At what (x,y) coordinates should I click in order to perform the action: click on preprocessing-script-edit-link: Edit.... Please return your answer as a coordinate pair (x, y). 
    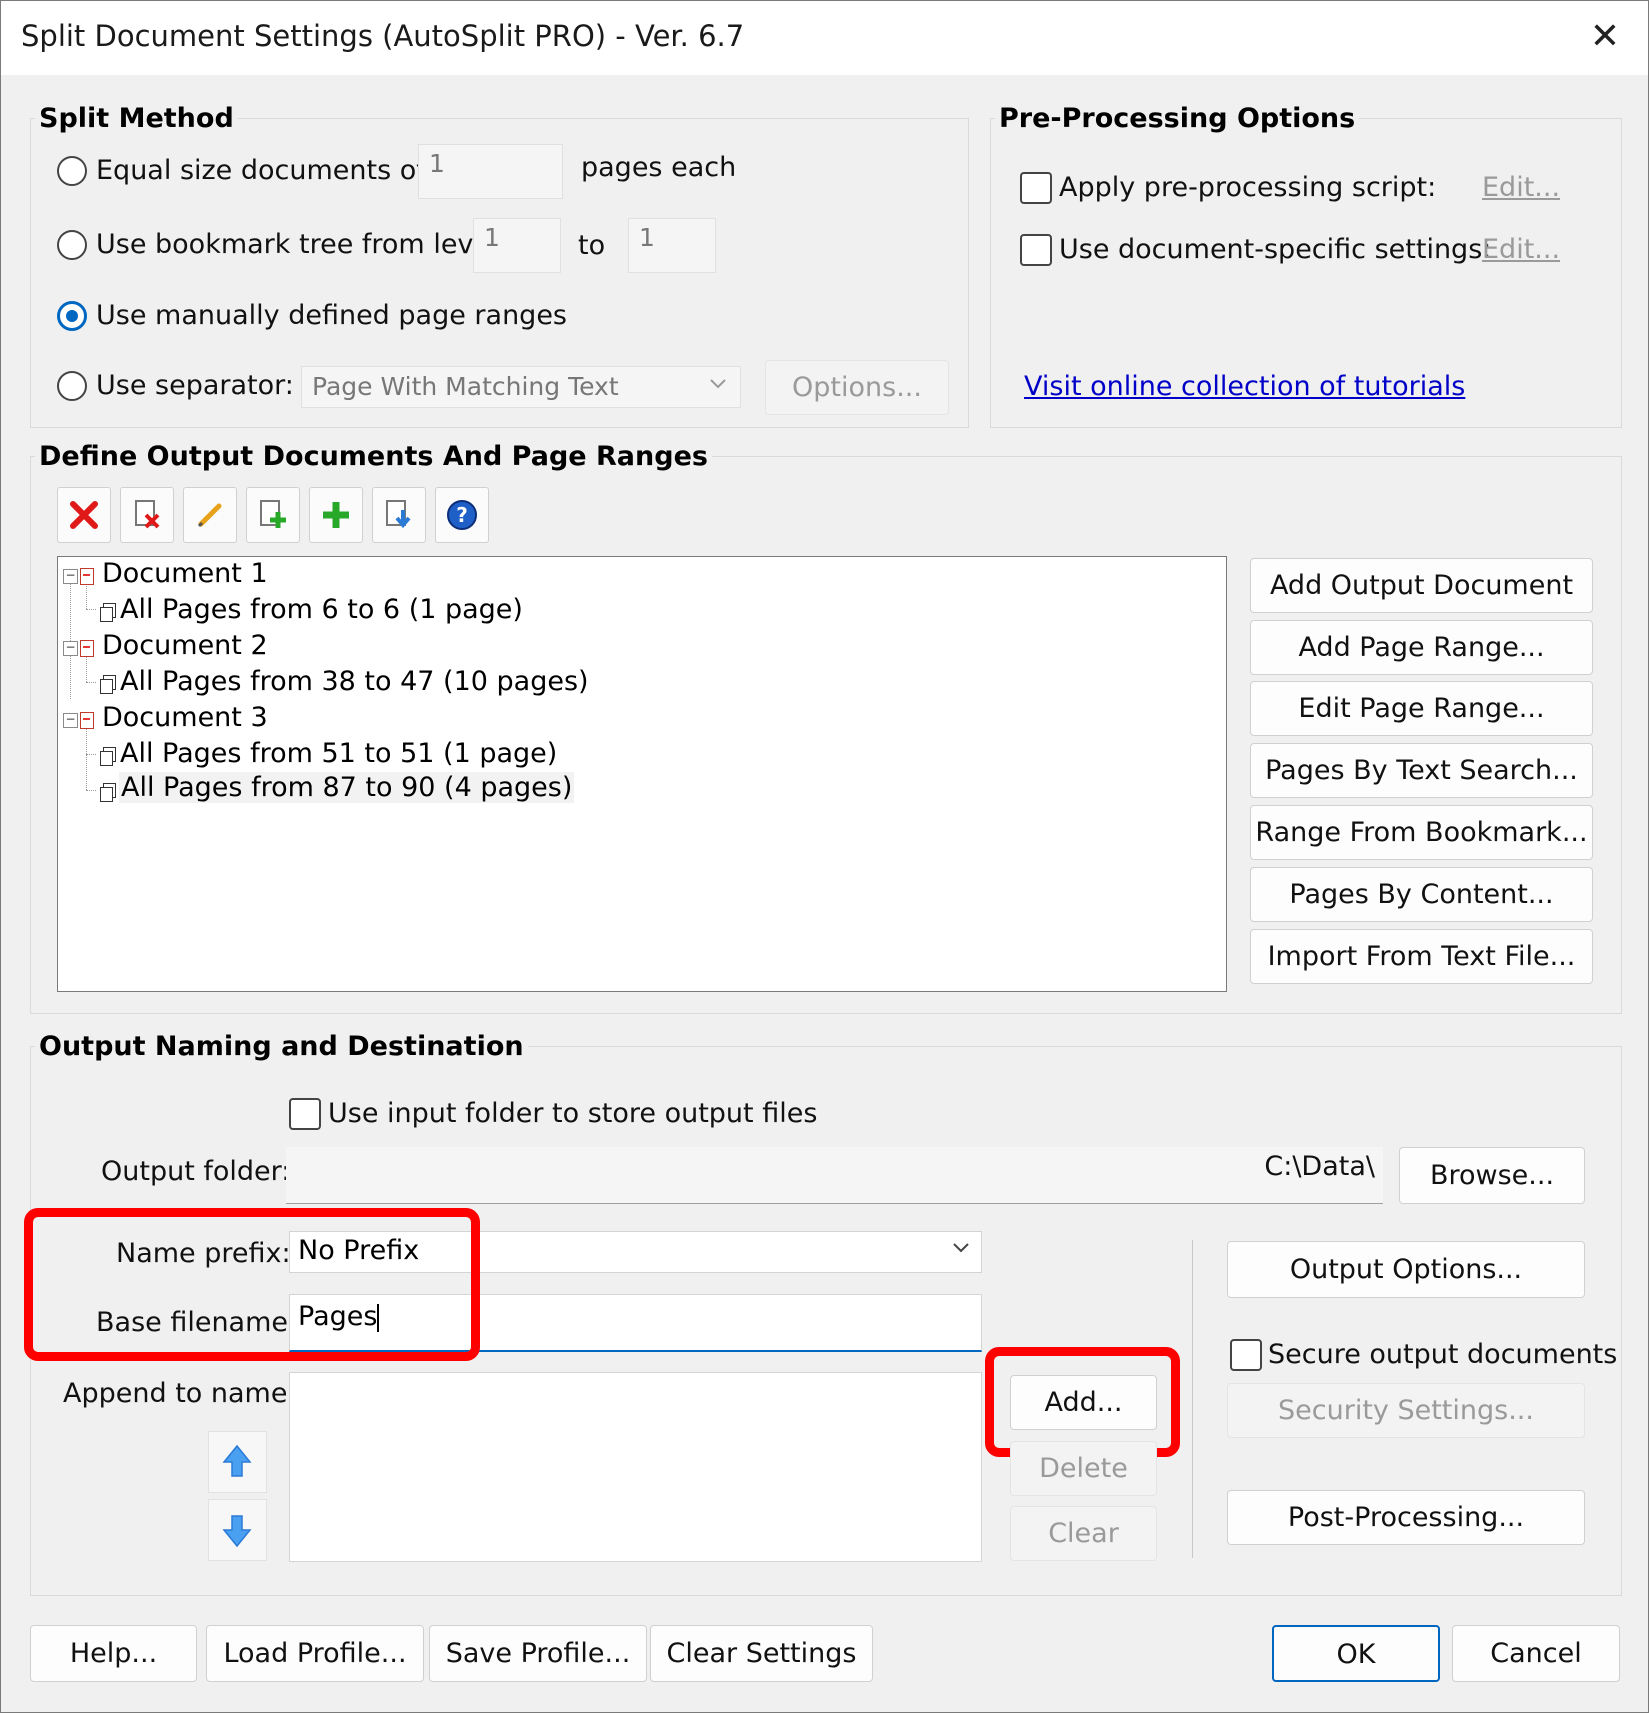
    Looking at the image, I should click on (1521, 187).